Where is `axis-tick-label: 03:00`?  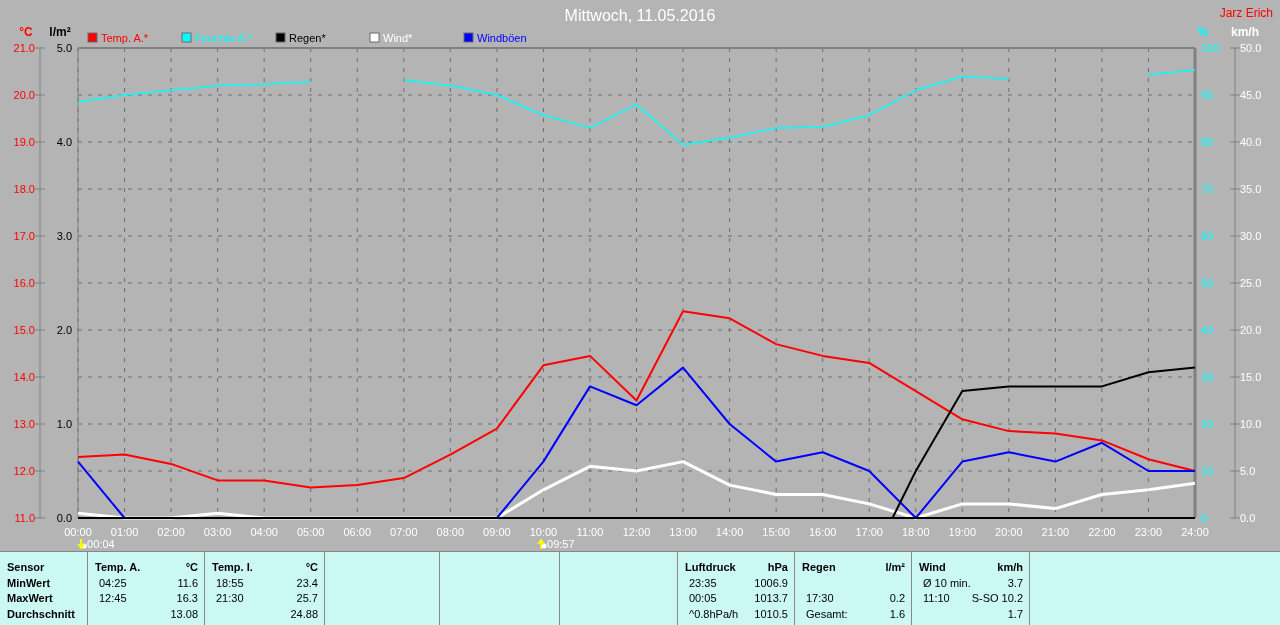 axis-tick-label: 03:00 is located at coordinates (217, 532).